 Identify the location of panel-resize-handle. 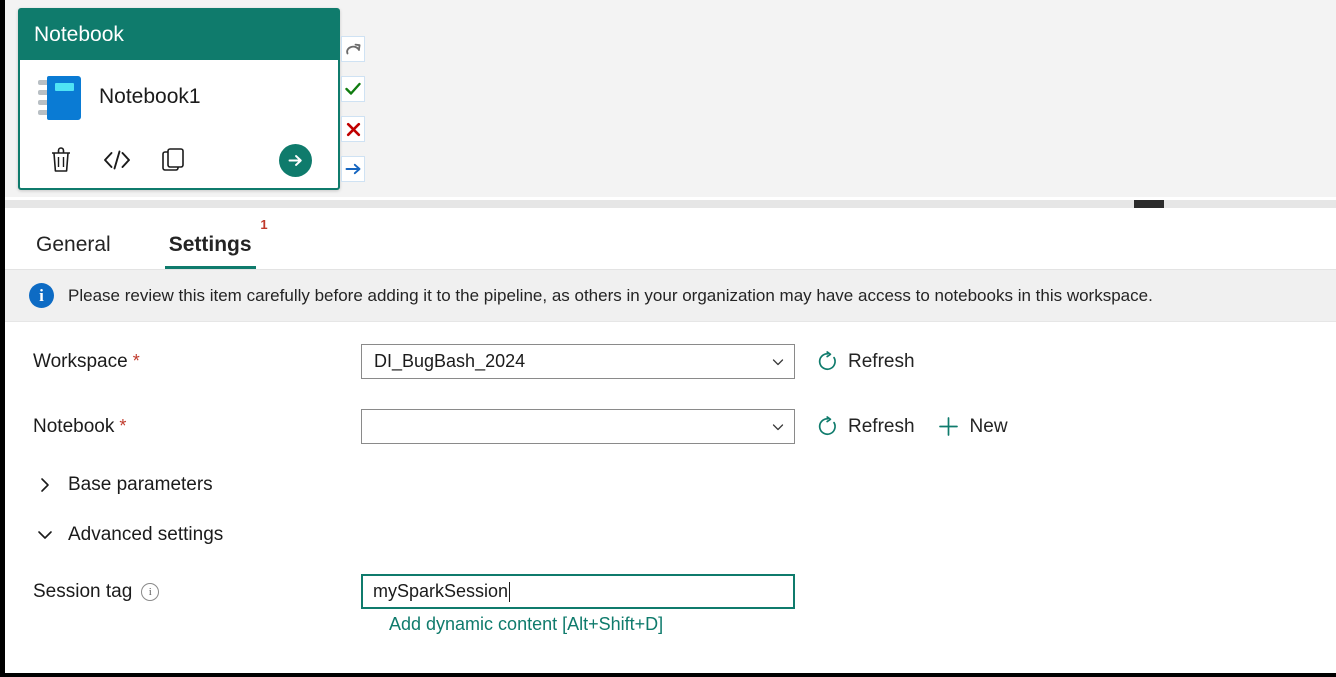
(1149, 204).